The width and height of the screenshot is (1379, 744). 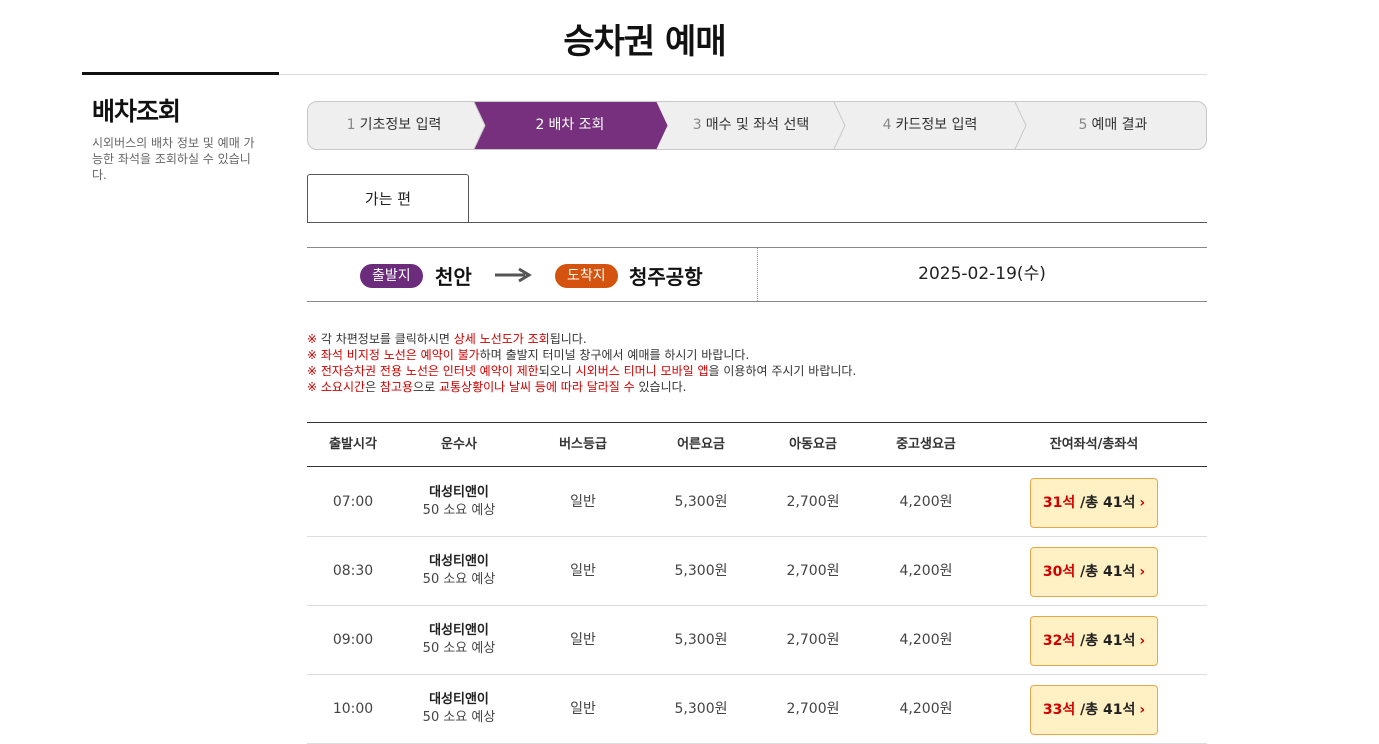 What do you see at coordinates (782, 371) in the screenshot?
I see `notice-text: 을 이용하여 주시기 바랍니다.` at bounding box center [782, 371].